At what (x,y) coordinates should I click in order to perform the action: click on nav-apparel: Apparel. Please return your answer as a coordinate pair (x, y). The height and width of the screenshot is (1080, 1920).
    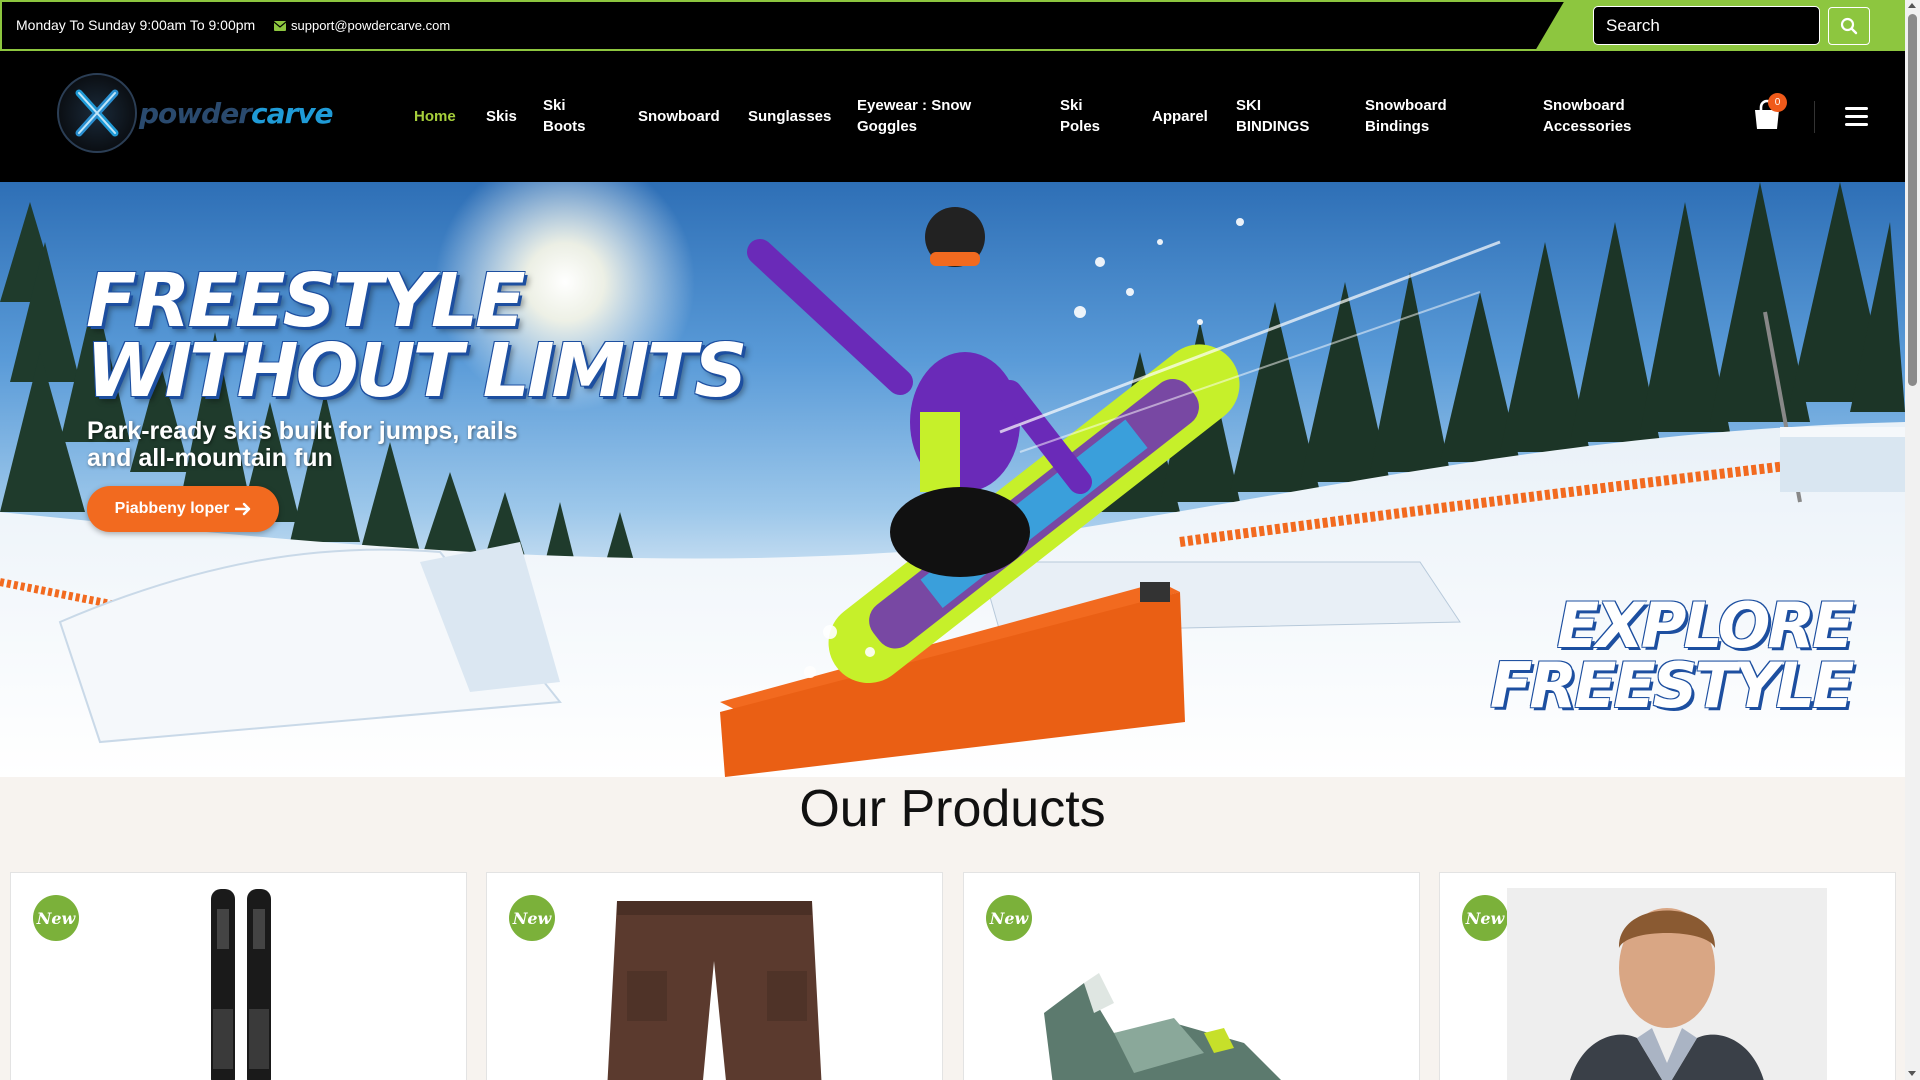
    Looking at the image, I should click on (1180, 116).